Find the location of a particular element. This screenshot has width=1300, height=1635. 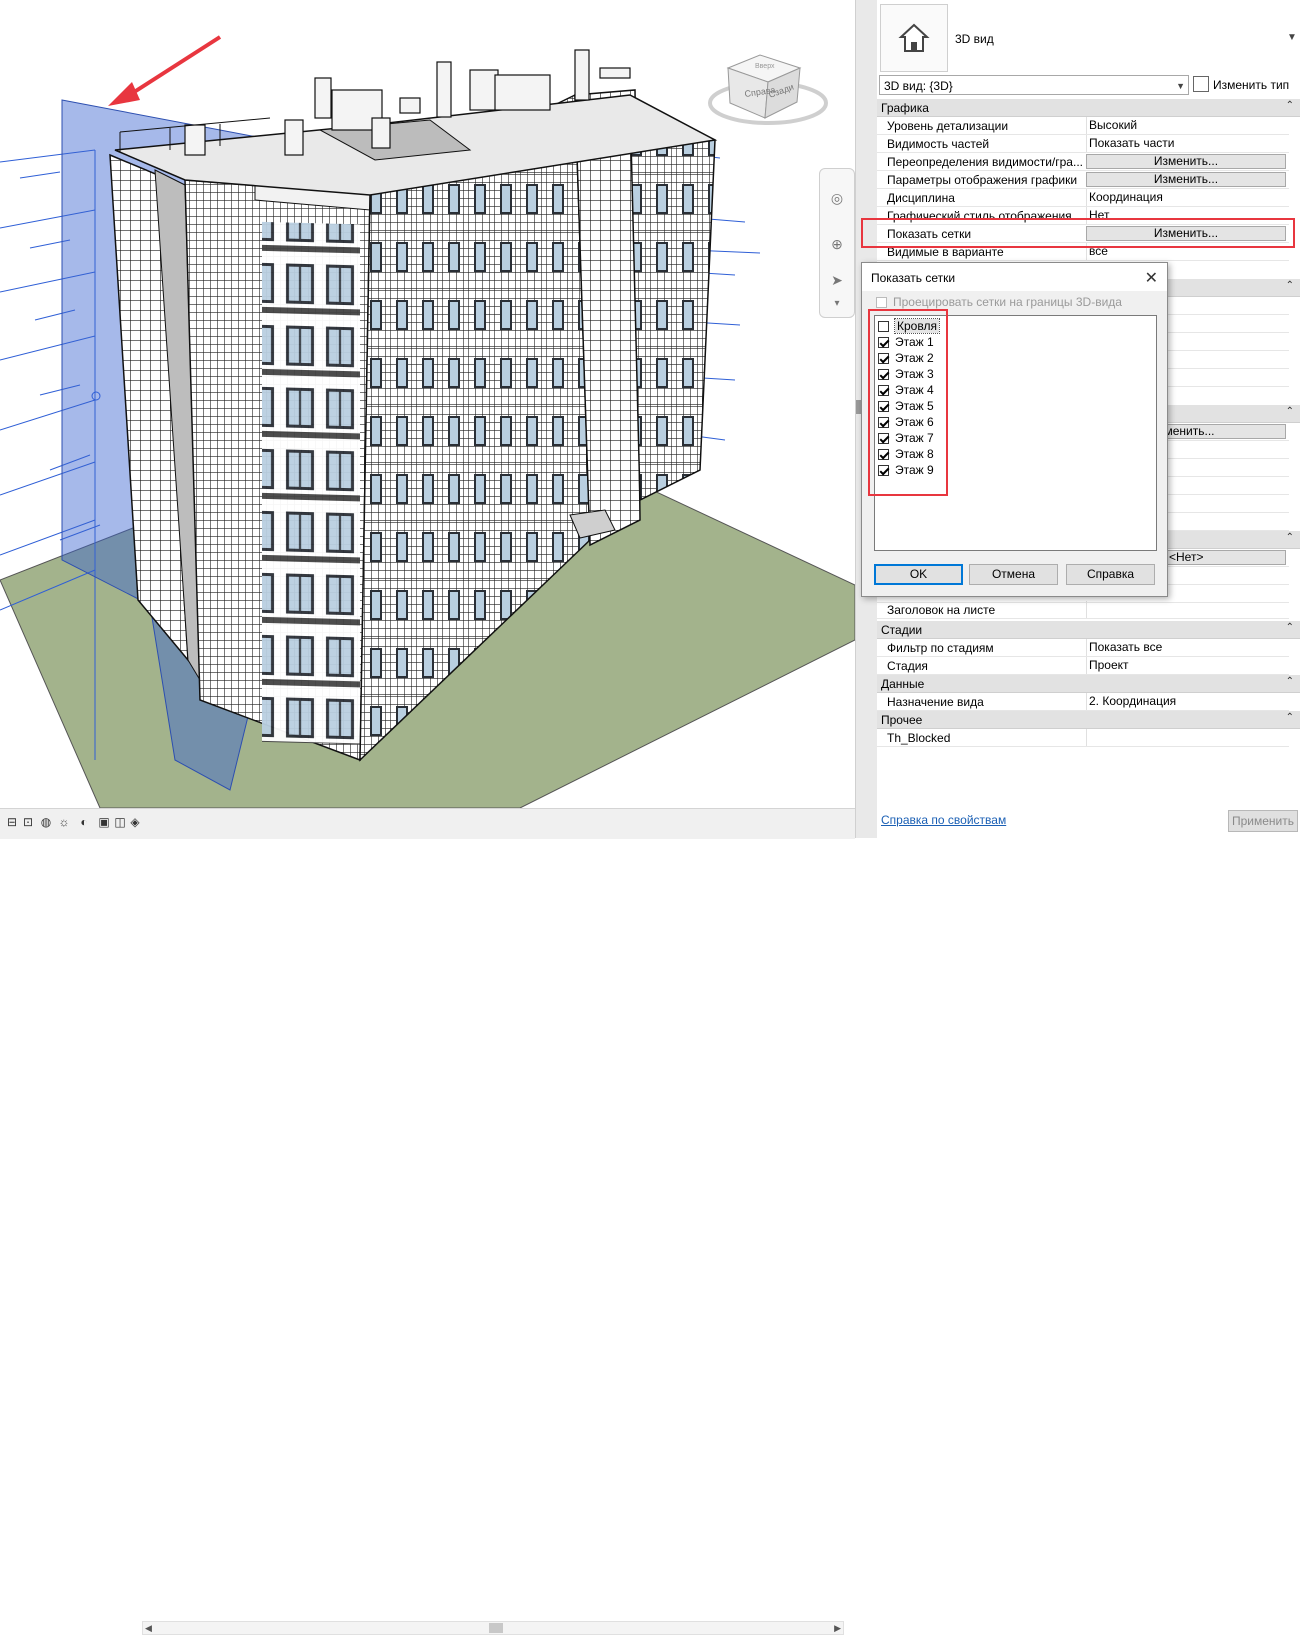

row-label: Фильтр по стадиям is located at coordinates (940, 648).